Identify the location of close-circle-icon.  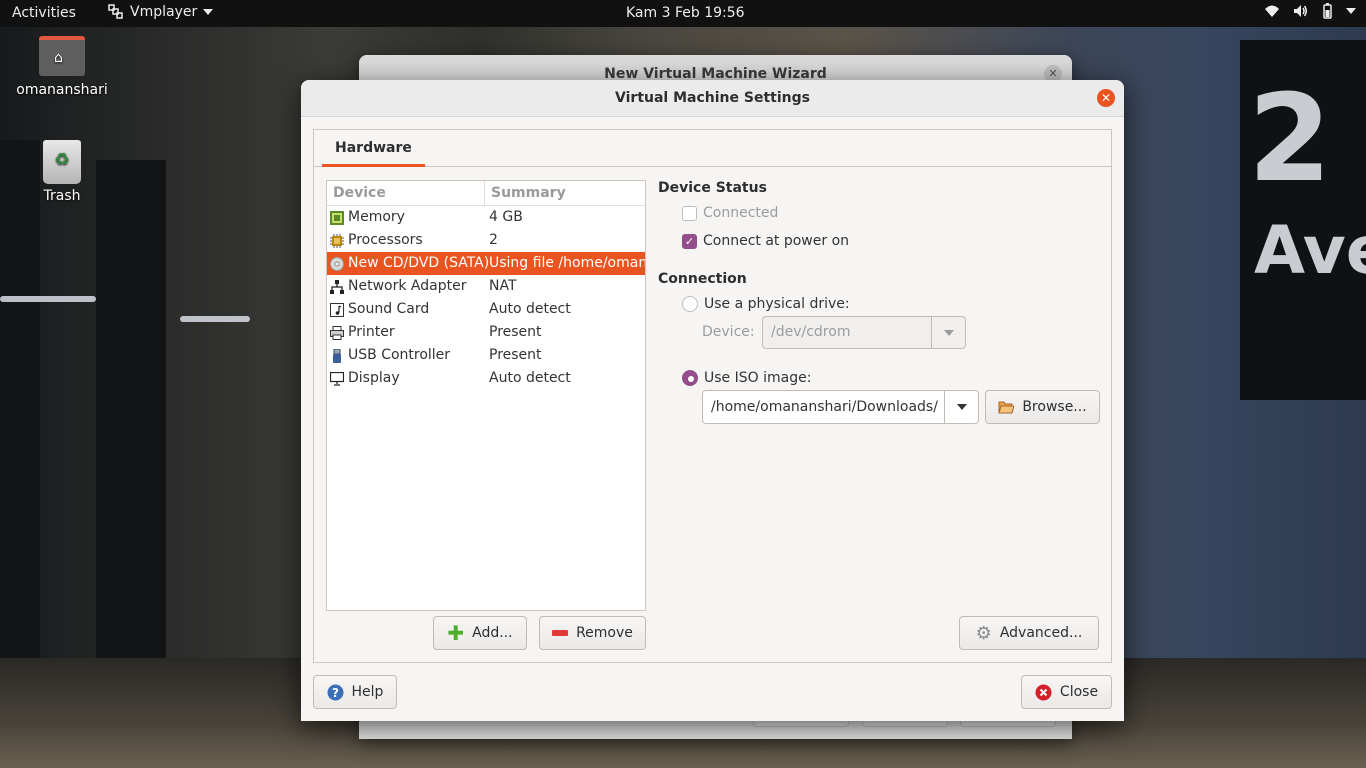
(1043, 692).